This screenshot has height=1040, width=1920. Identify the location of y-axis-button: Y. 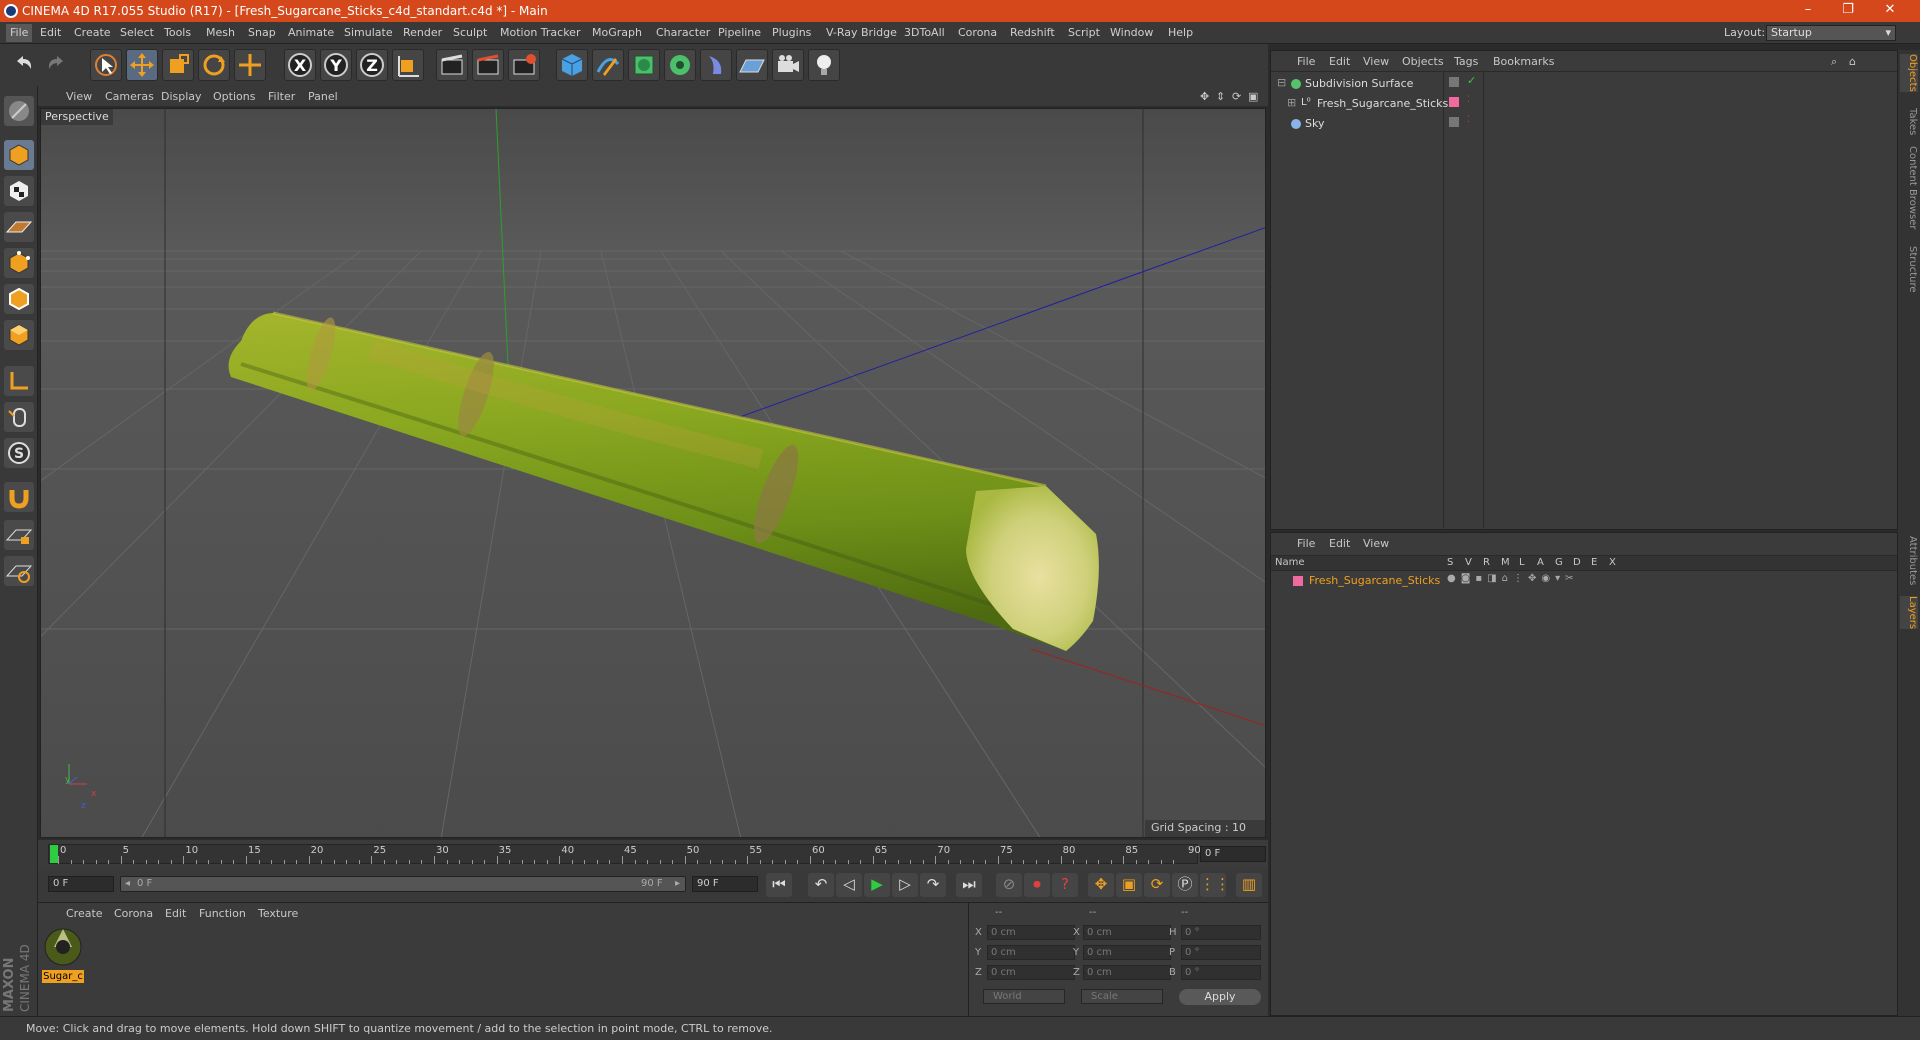
(336, 65).